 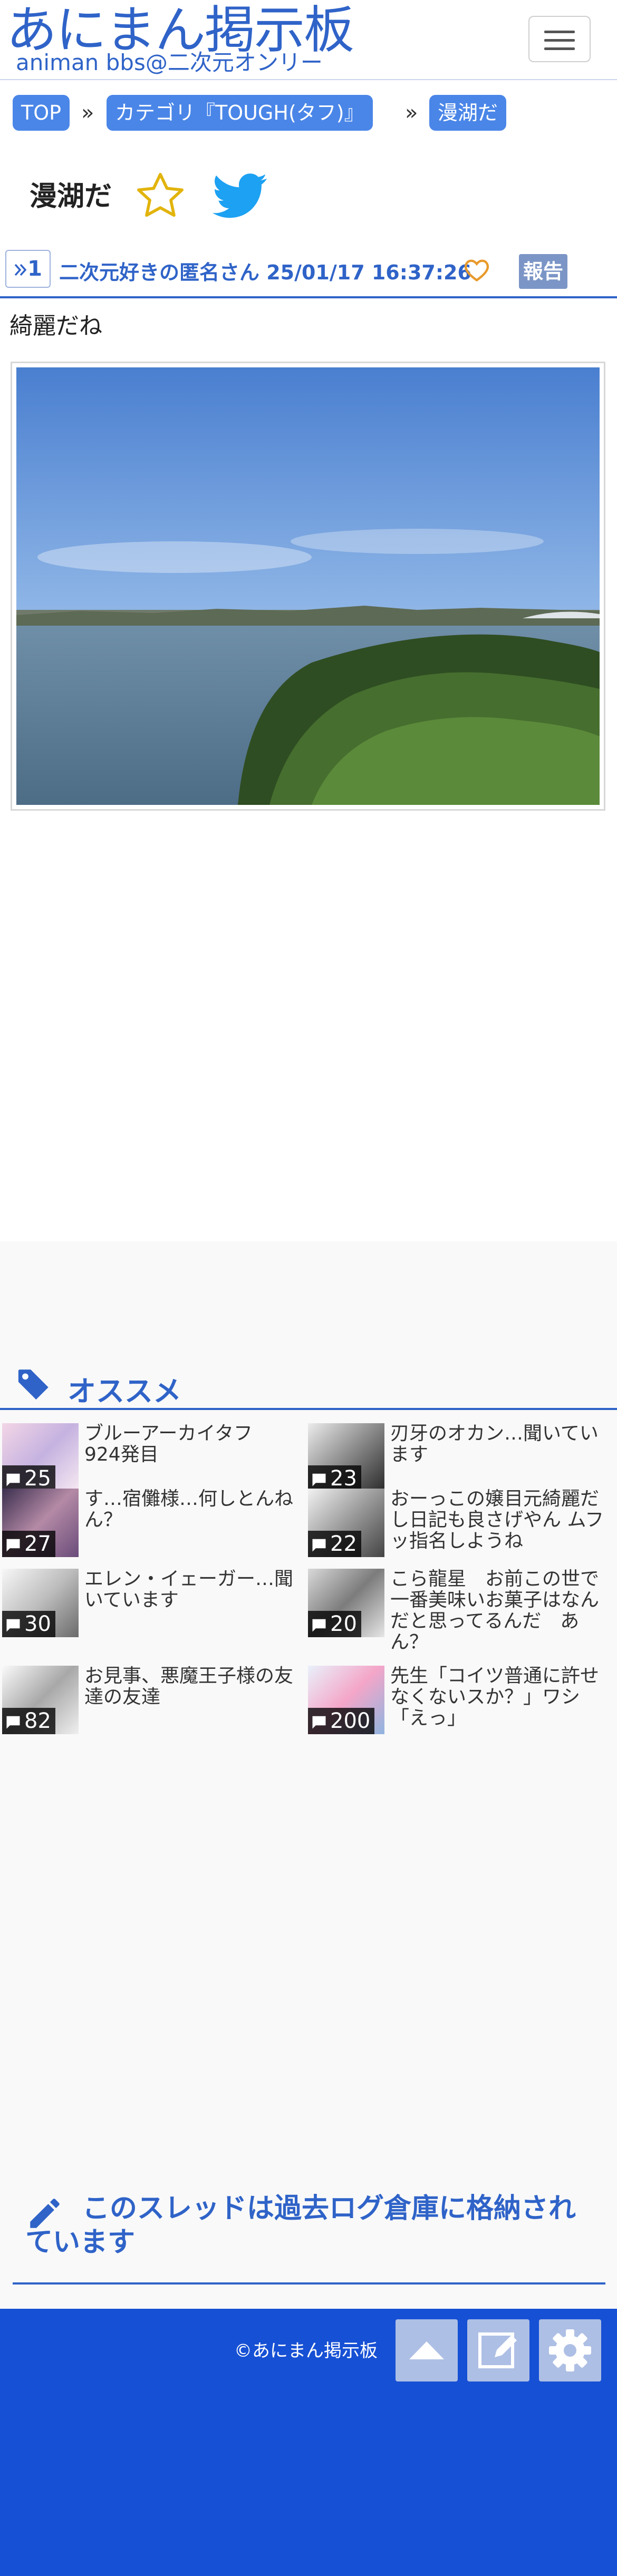 I want to click on recommend-title: オススメ, so click(x=124, y=1391).